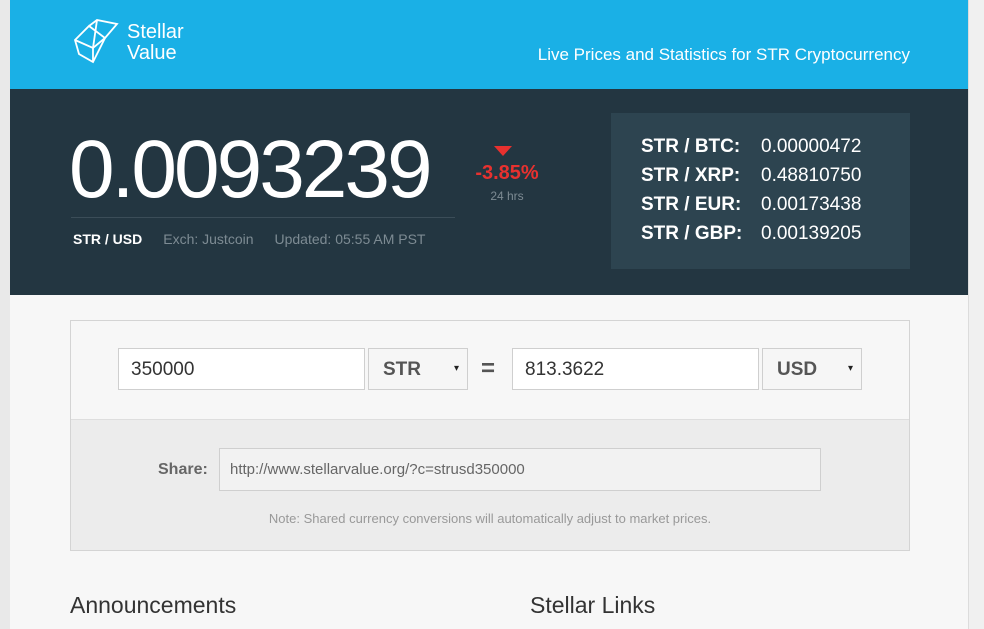 The width and height of the screenshot is (984, 629). I want to click on brand-name: Stellar Value, so click(155, 43).